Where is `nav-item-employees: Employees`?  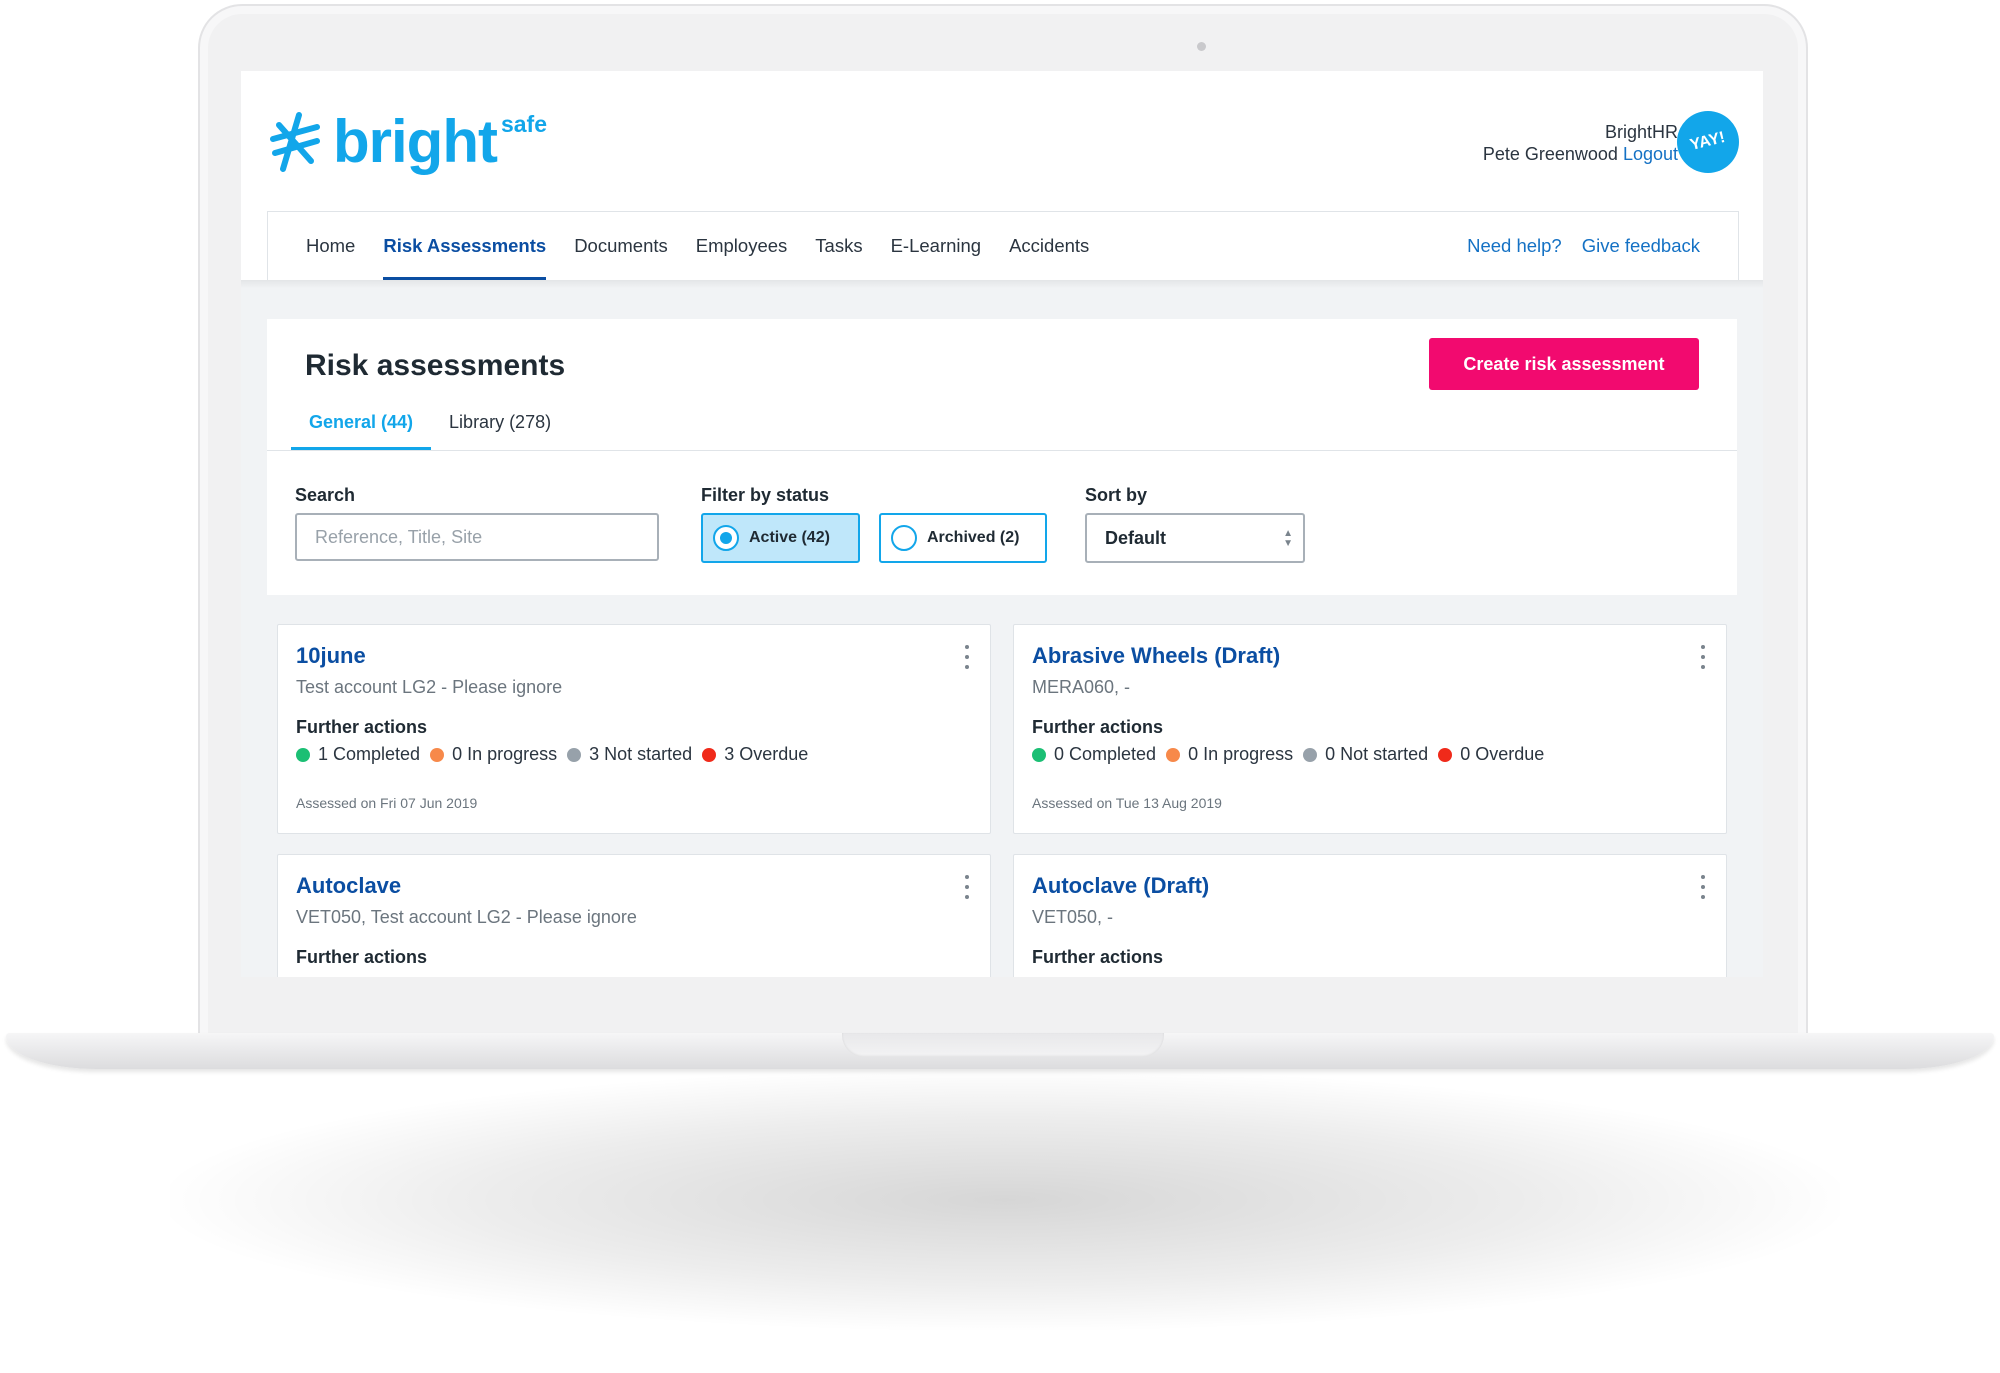 nav-item-employees: Employees is located at coordinates (742, 246).